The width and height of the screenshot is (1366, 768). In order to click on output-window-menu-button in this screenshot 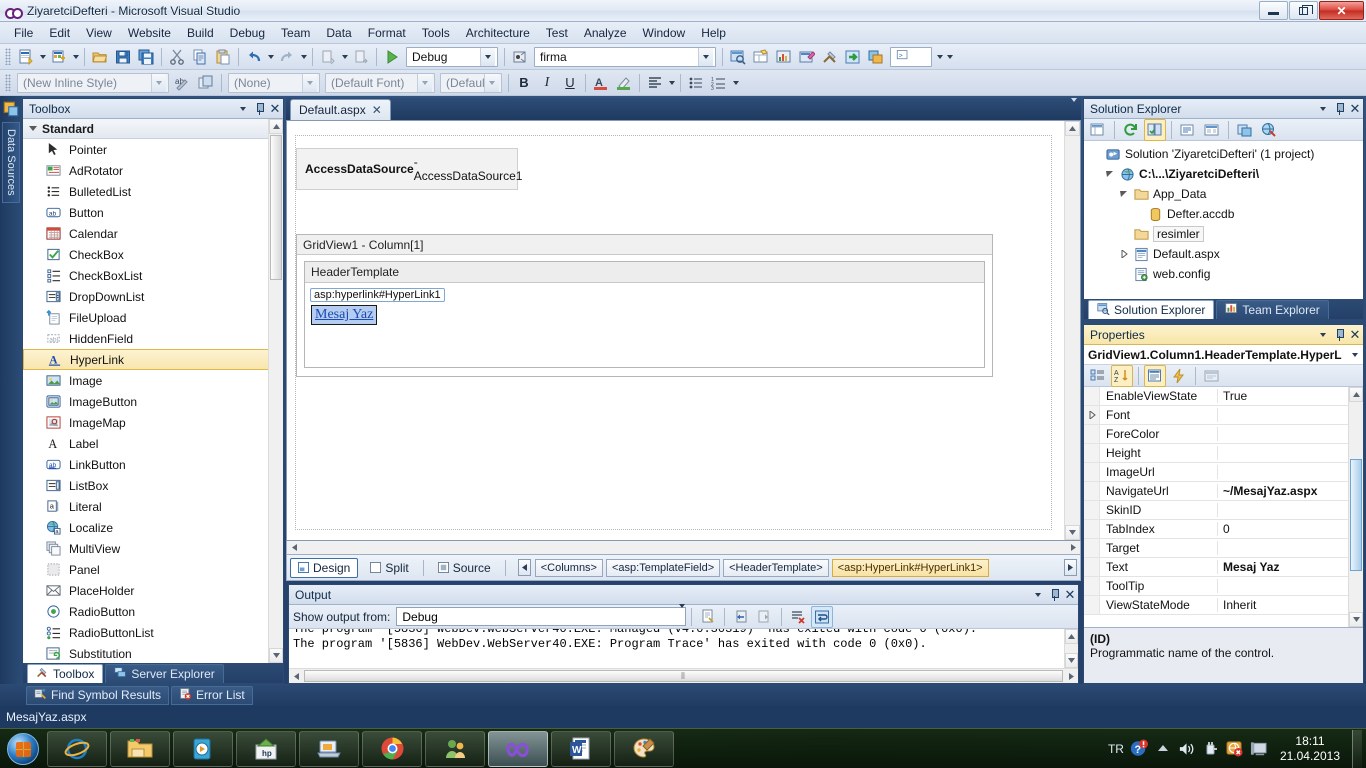, I will do `click(1038, 595)`.